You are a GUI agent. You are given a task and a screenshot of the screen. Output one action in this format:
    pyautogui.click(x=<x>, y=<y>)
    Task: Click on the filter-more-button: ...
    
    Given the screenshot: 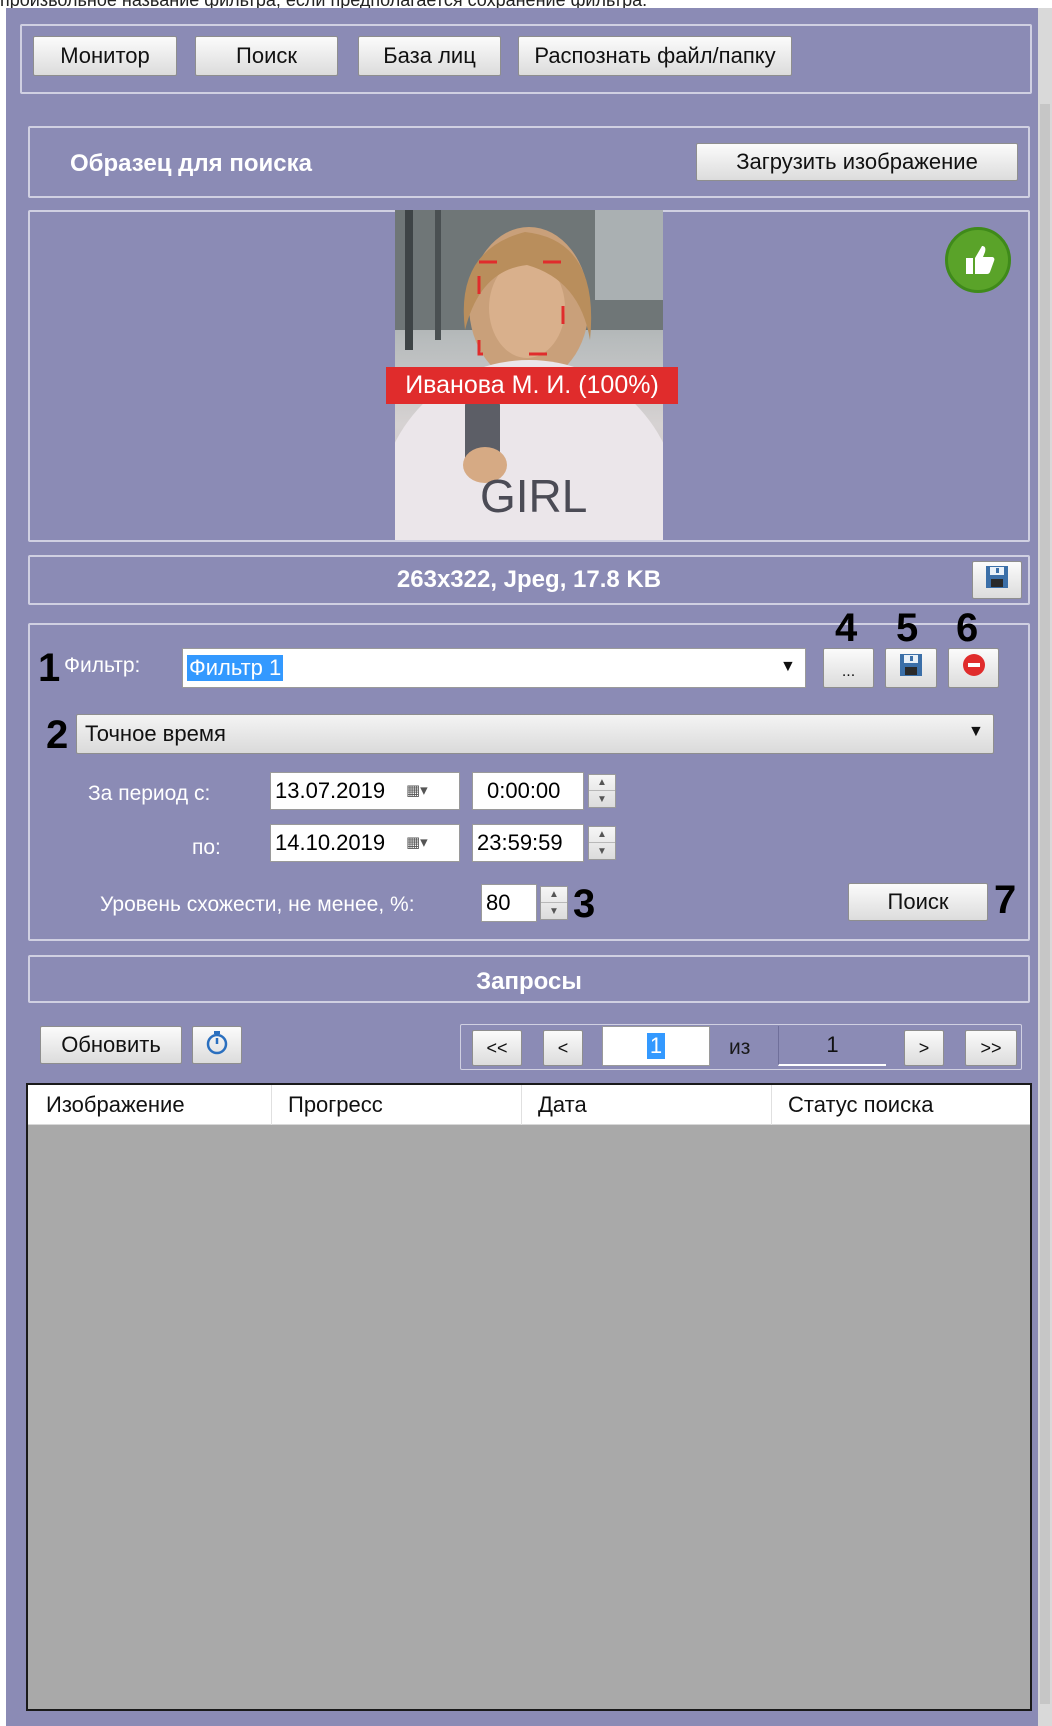 What is the action you would take?
    pyautogui.click(x=848, y=668)
    